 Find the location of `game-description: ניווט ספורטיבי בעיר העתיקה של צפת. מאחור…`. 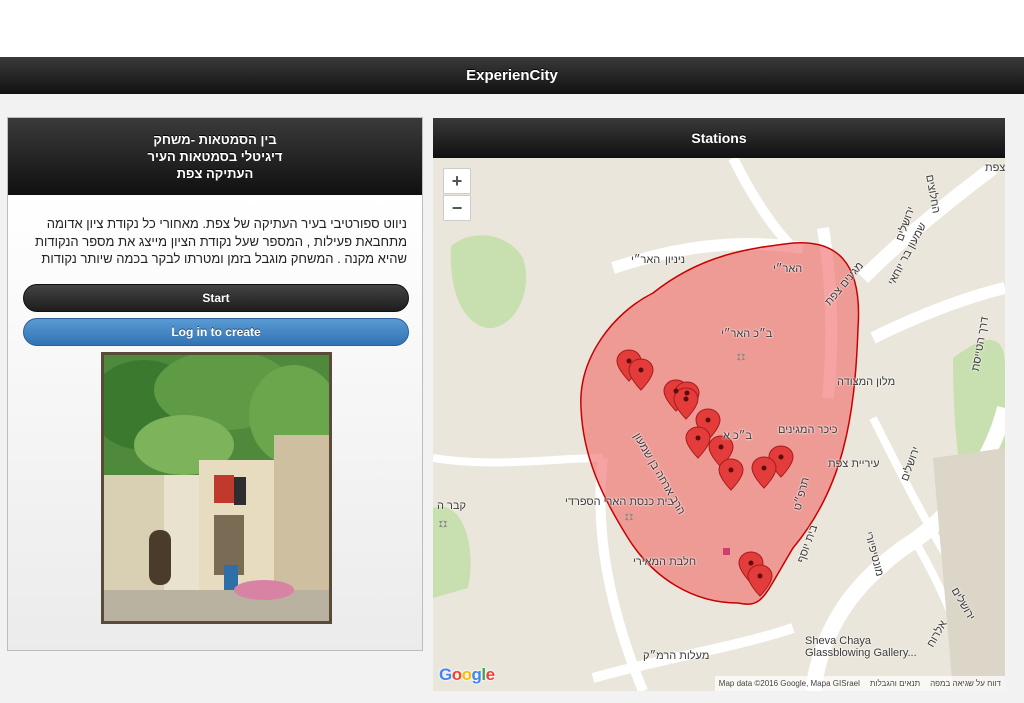

game-description: ניווט ספורטיבי בעיר העתיקה של צפת. מאחור… is located at coordinates (221, 241).